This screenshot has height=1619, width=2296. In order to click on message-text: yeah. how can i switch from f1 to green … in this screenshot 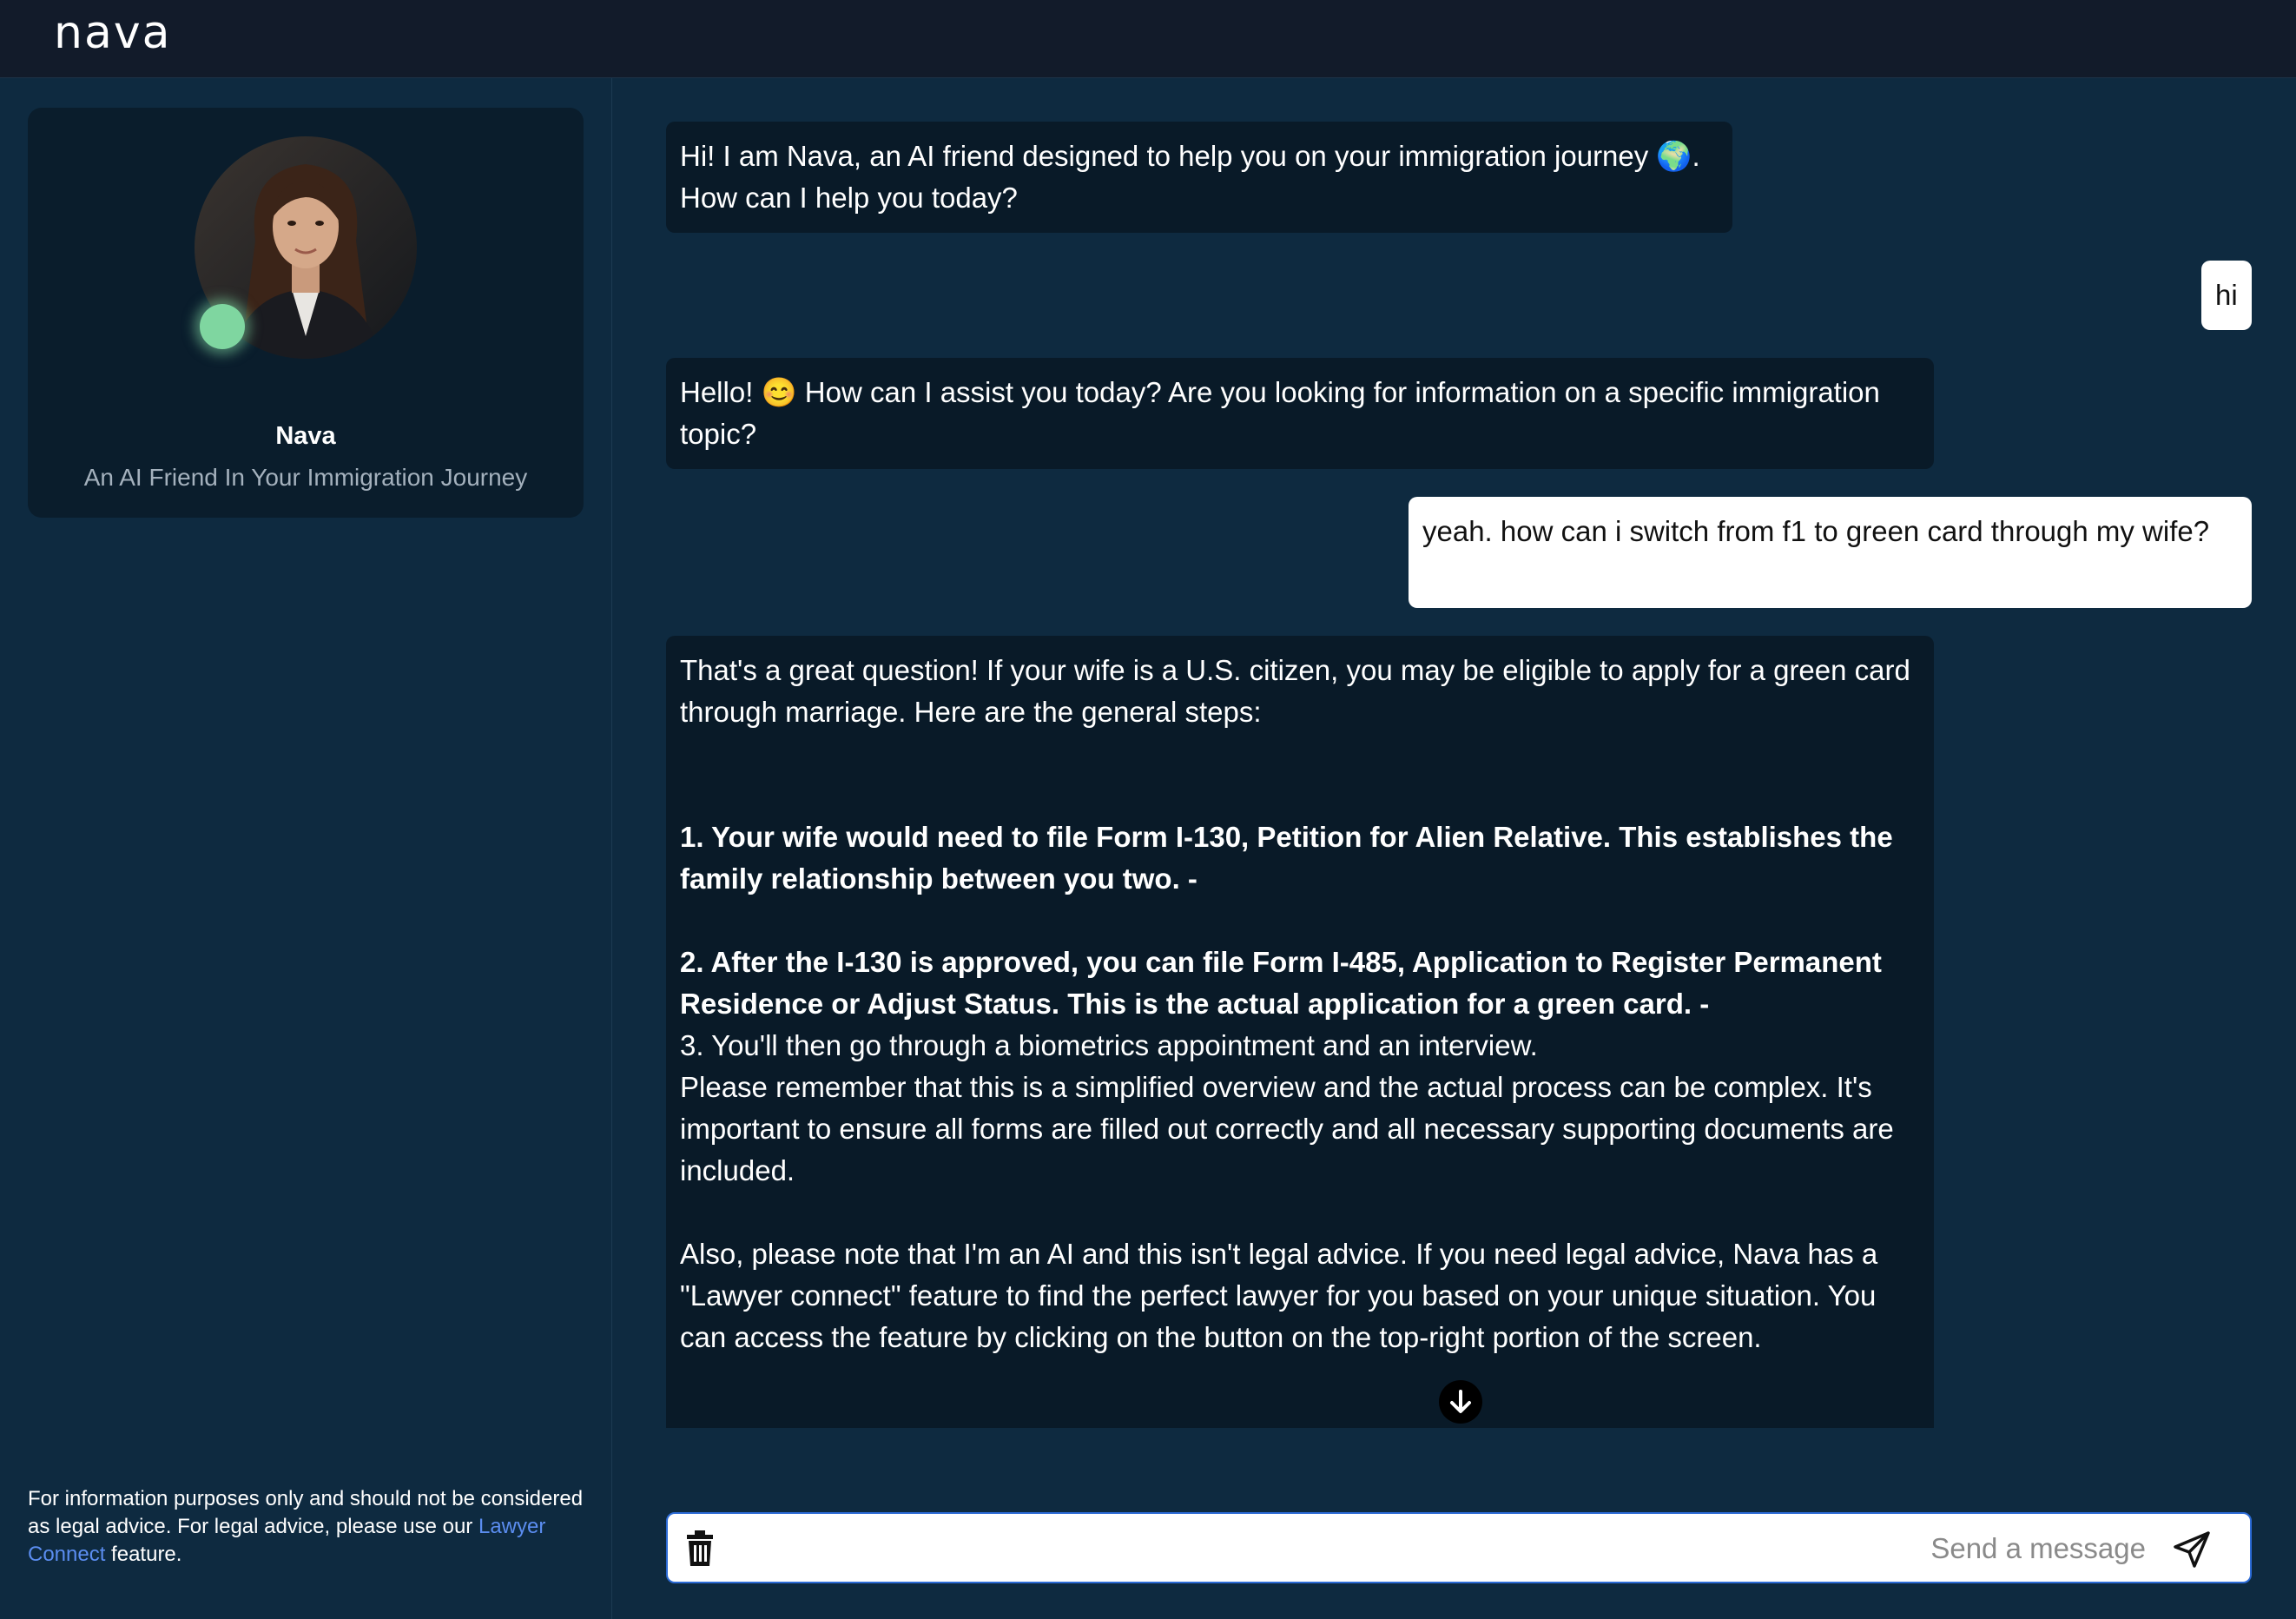, I will do `click(1816, 531)`.